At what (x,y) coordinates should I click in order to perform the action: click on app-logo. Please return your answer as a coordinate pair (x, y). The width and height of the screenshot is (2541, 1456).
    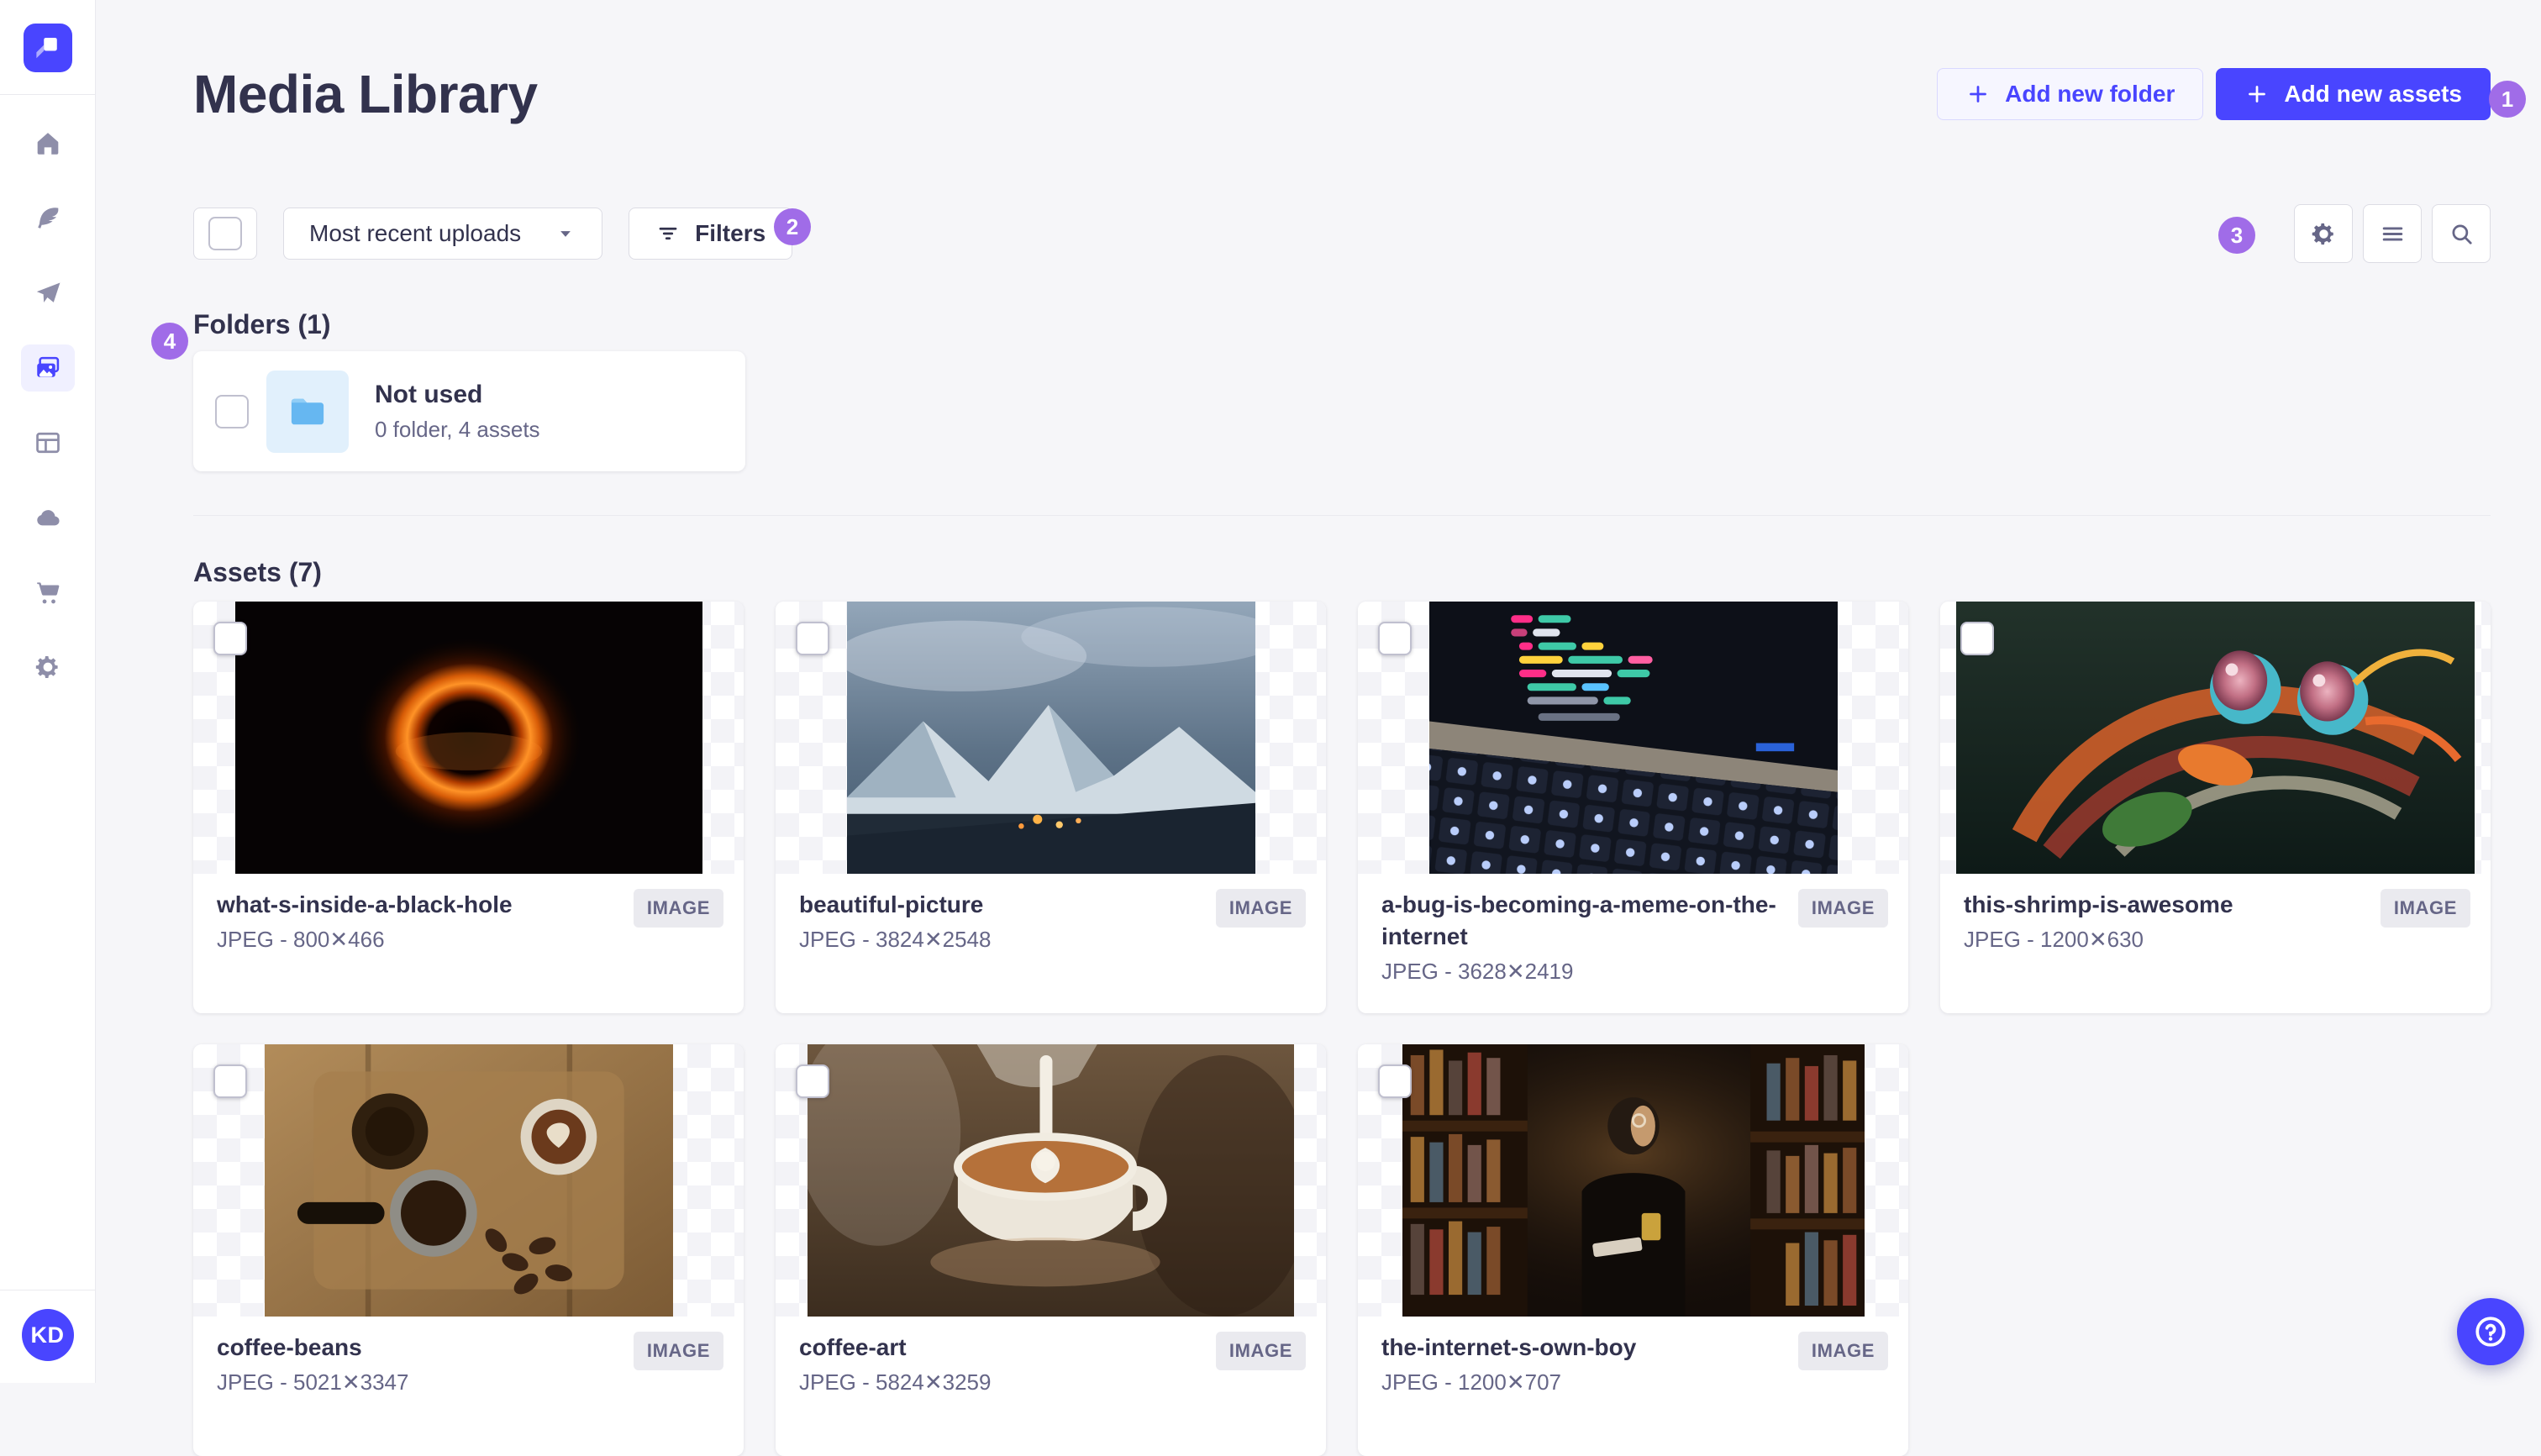
    Looking at the image, I should click on (47, 48).